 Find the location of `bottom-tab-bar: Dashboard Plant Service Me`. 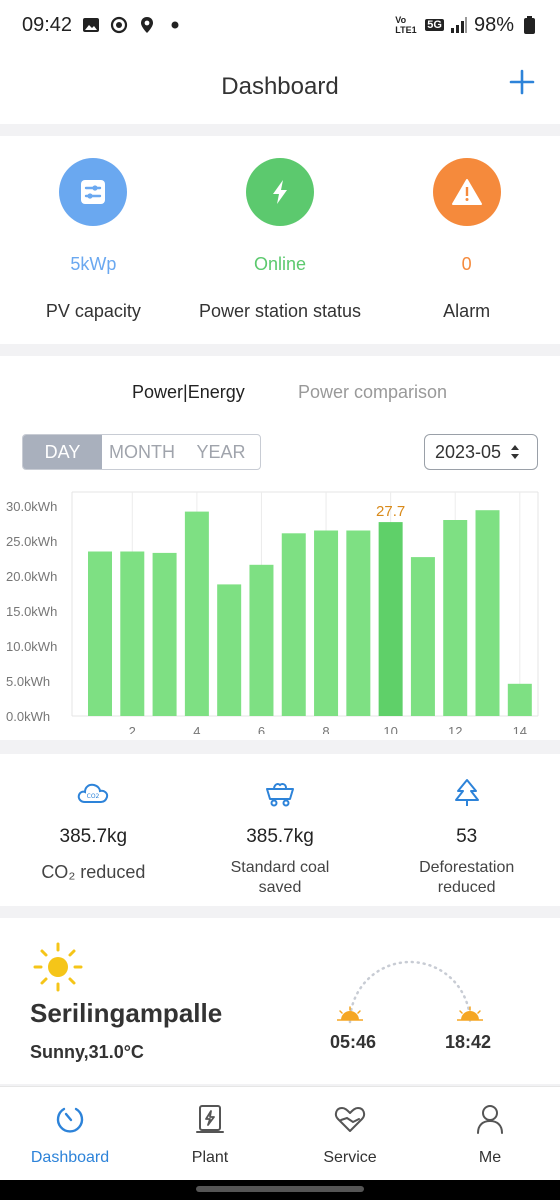

bottom-tab-bar: Dashboard Plant Service Me is located at coordinates (280, 1133).